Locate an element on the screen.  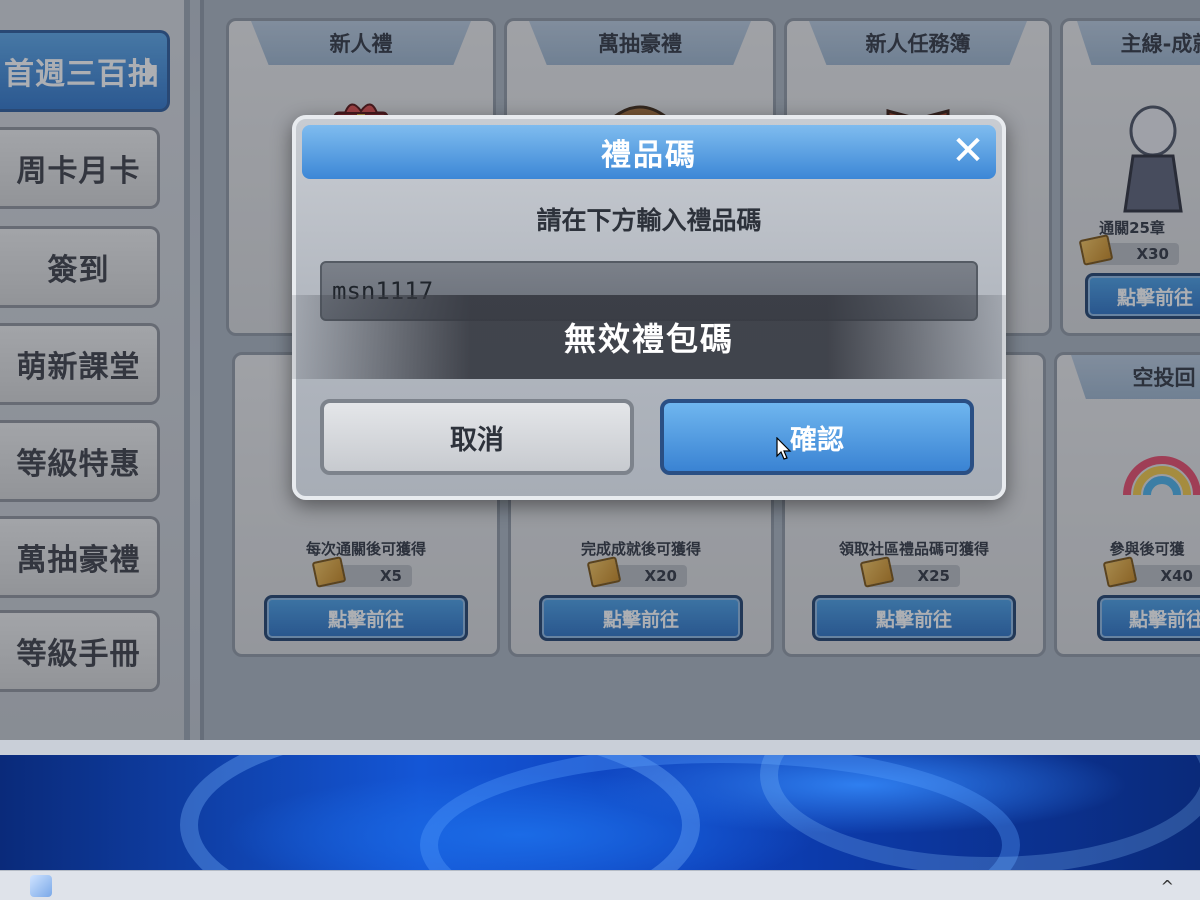
confirm-label: 確認 is located at coordinates (817, 440).